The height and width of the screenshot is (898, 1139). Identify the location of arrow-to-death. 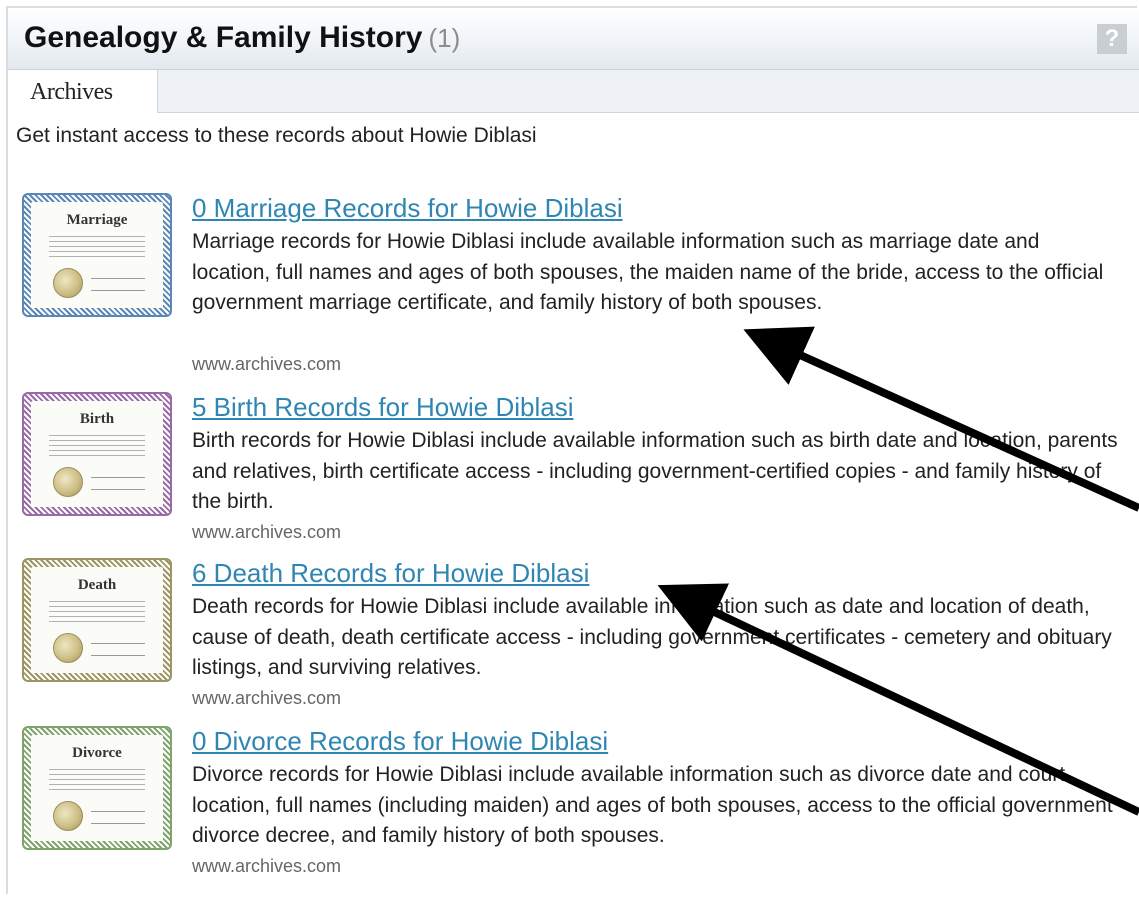
(898, 699).